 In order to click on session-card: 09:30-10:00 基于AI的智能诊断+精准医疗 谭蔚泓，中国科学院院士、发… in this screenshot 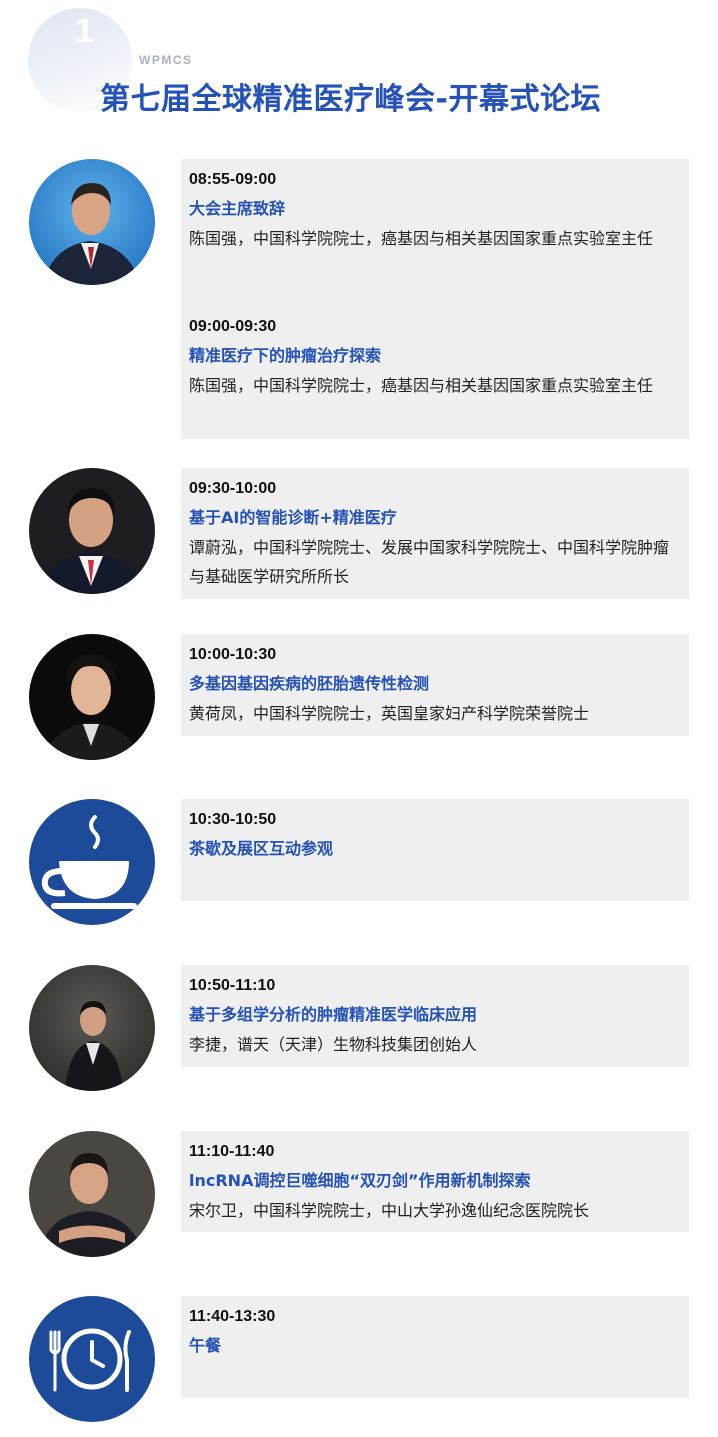, I will do `click(435, 533)`.